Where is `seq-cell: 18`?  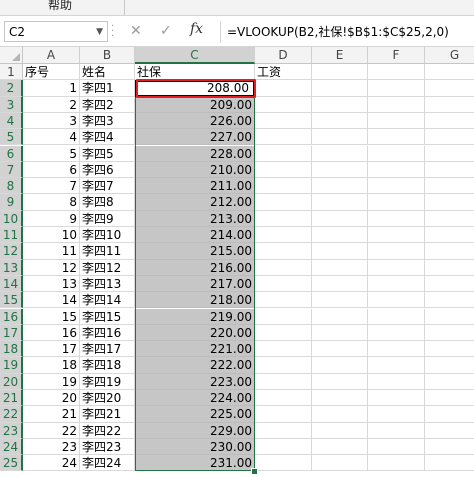
seq-cell: 18 is located at coordinates (51, 365).